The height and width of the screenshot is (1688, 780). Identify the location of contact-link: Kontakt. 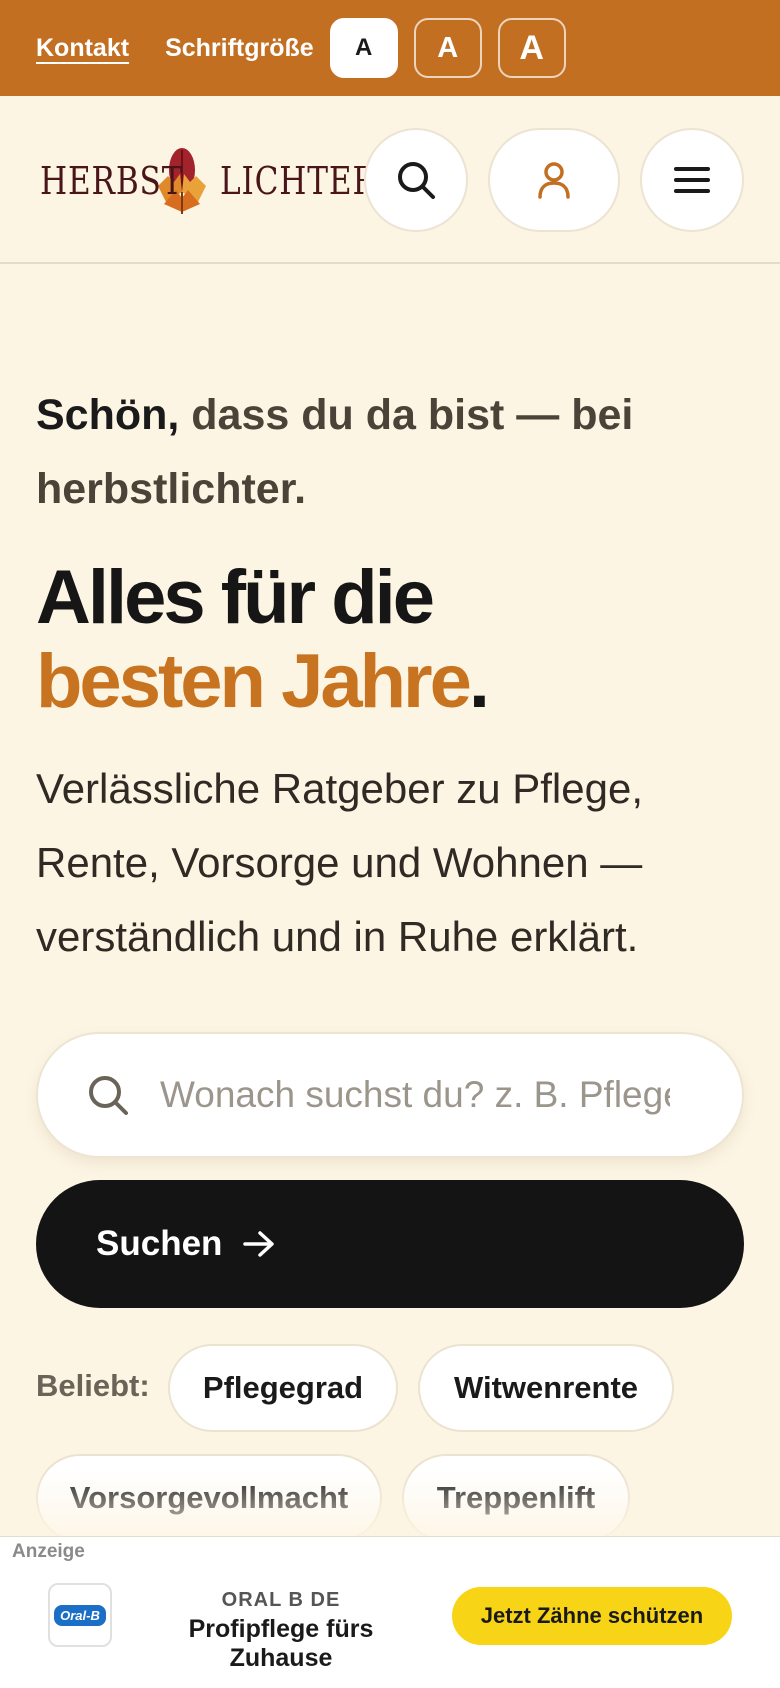
(82, 48).